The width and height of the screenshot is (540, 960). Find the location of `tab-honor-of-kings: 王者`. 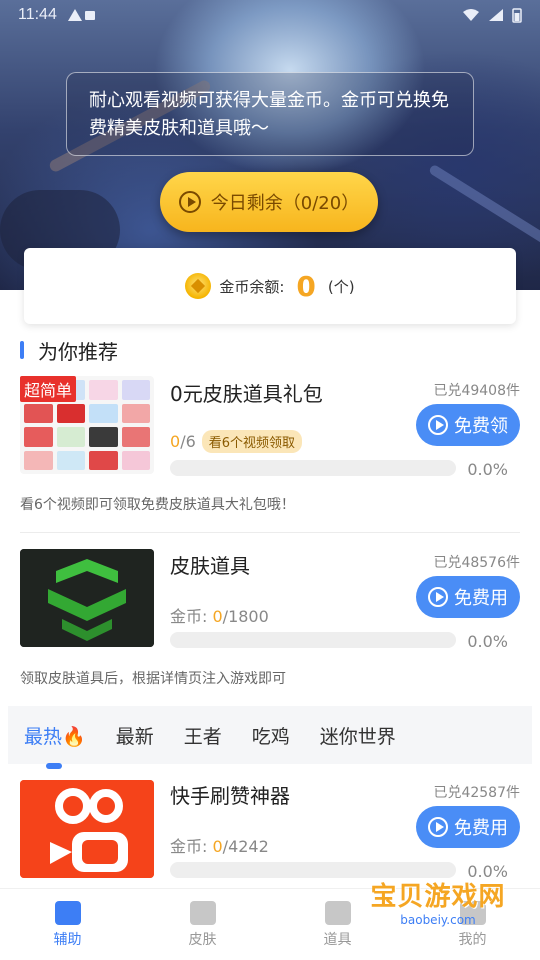

tab-honor-of-kings: 王者 is located at coordinates (203, 735).